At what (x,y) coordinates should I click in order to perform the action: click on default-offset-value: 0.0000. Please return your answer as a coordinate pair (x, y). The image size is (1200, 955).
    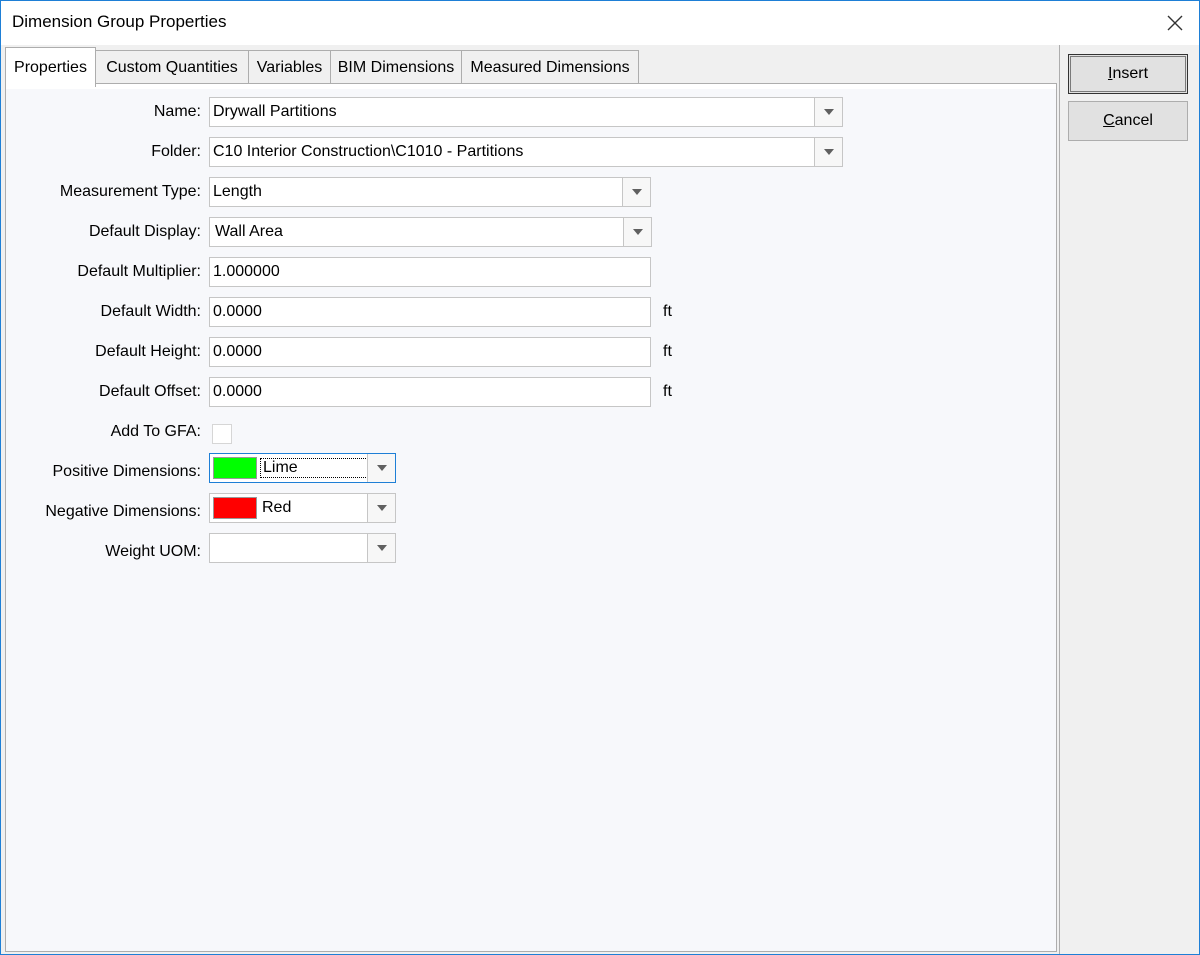
    Looking at the image, I should click on (237, 391).